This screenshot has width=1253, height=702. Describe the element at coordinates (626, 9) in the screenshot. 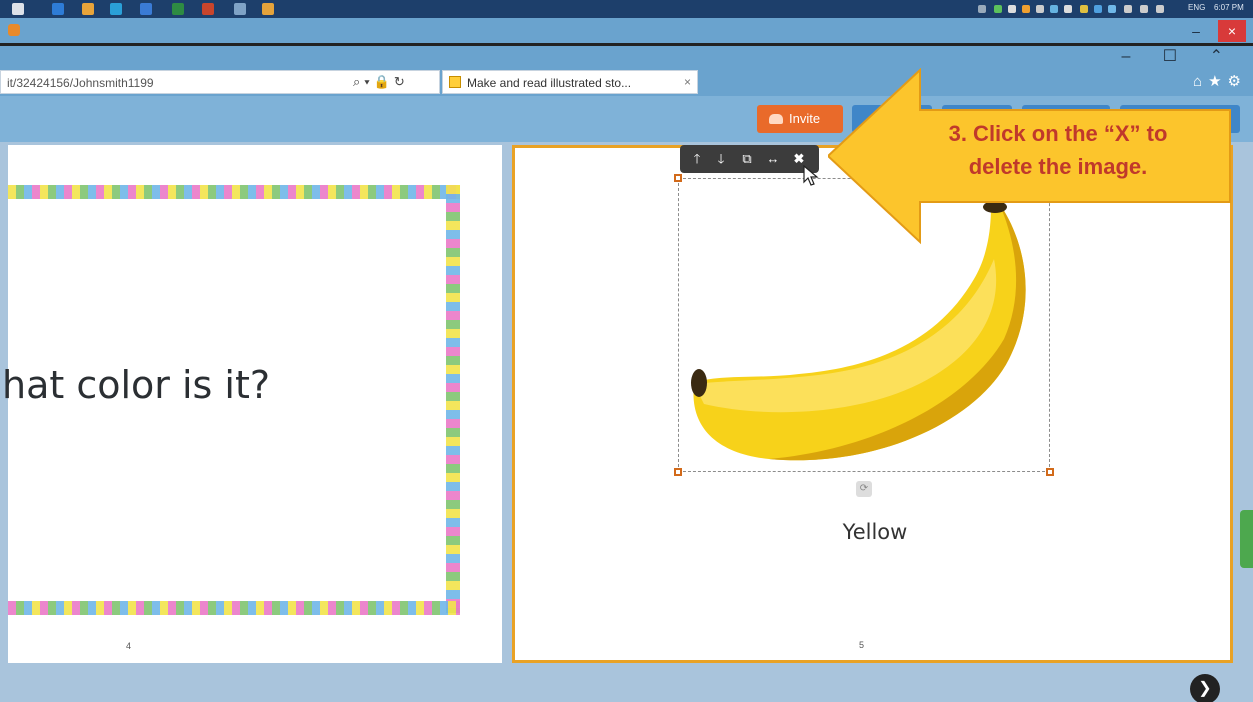

I see `os-taskbar: ENG 6:07 PM` at that location.